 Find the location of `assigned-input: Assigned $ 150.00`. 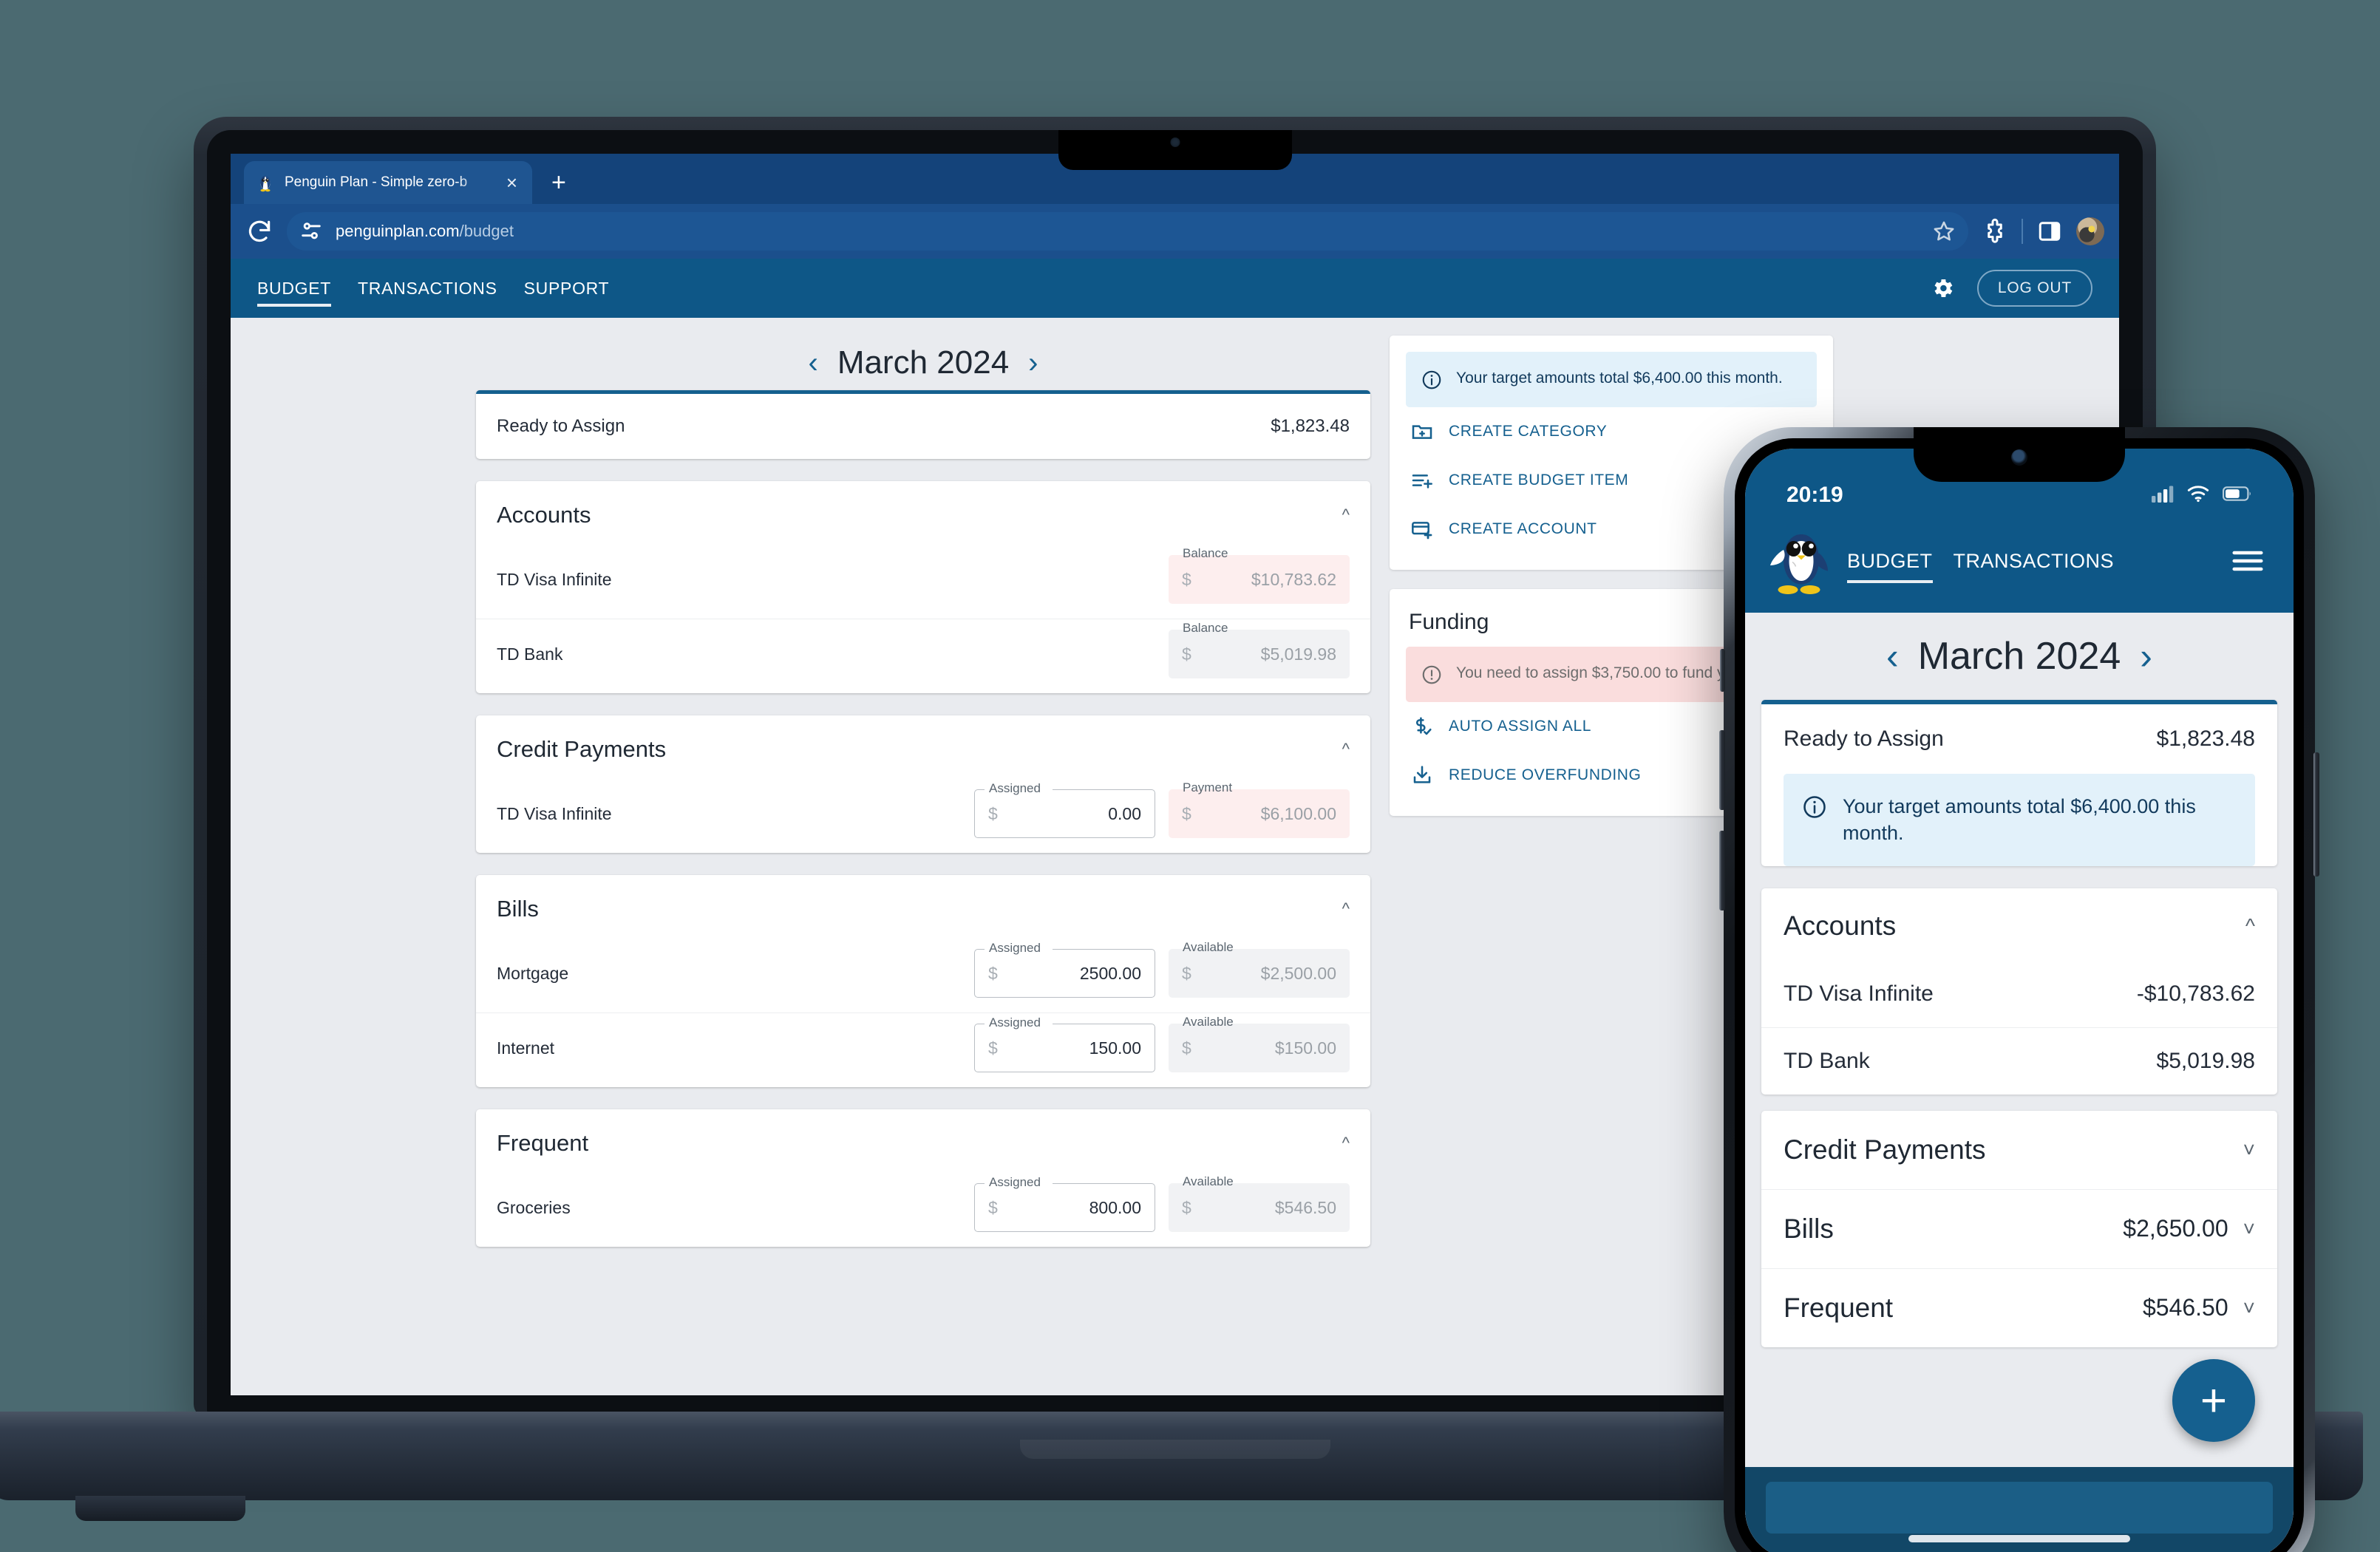

assigned-input: Assigned $ 150.00 is located at coordinates (1064, 1044).